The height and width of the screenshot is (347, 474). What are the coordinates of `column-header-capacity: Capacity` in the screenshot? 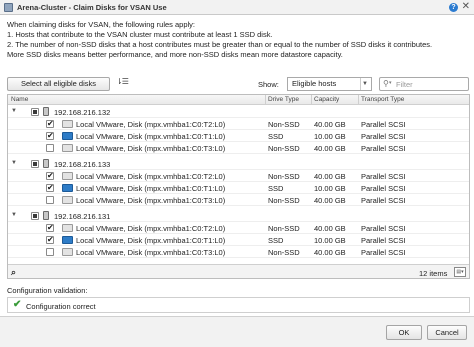 It's located at (326, 99).